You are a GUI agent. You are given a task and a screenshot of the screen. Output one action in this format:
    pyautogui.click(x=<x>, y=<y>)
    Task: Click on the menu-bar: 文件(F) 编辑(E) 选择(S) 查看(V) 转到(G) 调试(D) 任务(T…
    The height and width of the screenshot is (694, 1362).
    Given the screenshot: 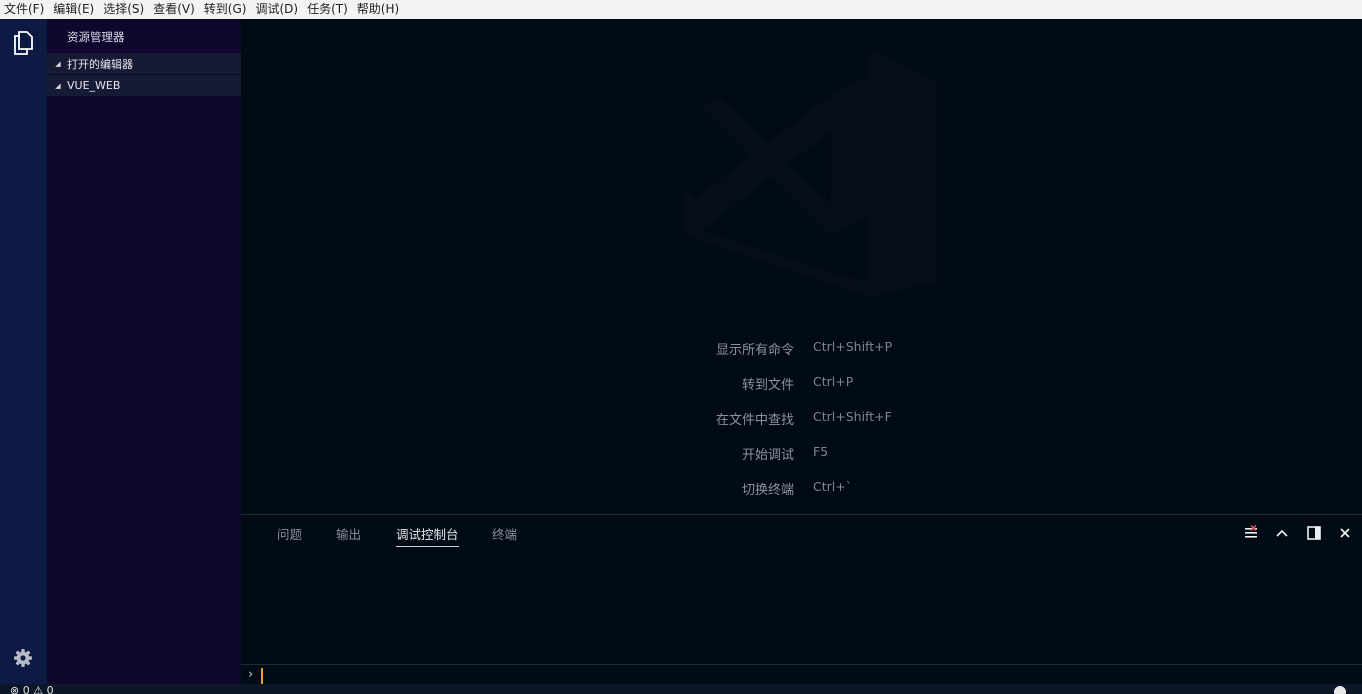 What is the action you would take?
    pyautogui.click(x=681, y=9)
    